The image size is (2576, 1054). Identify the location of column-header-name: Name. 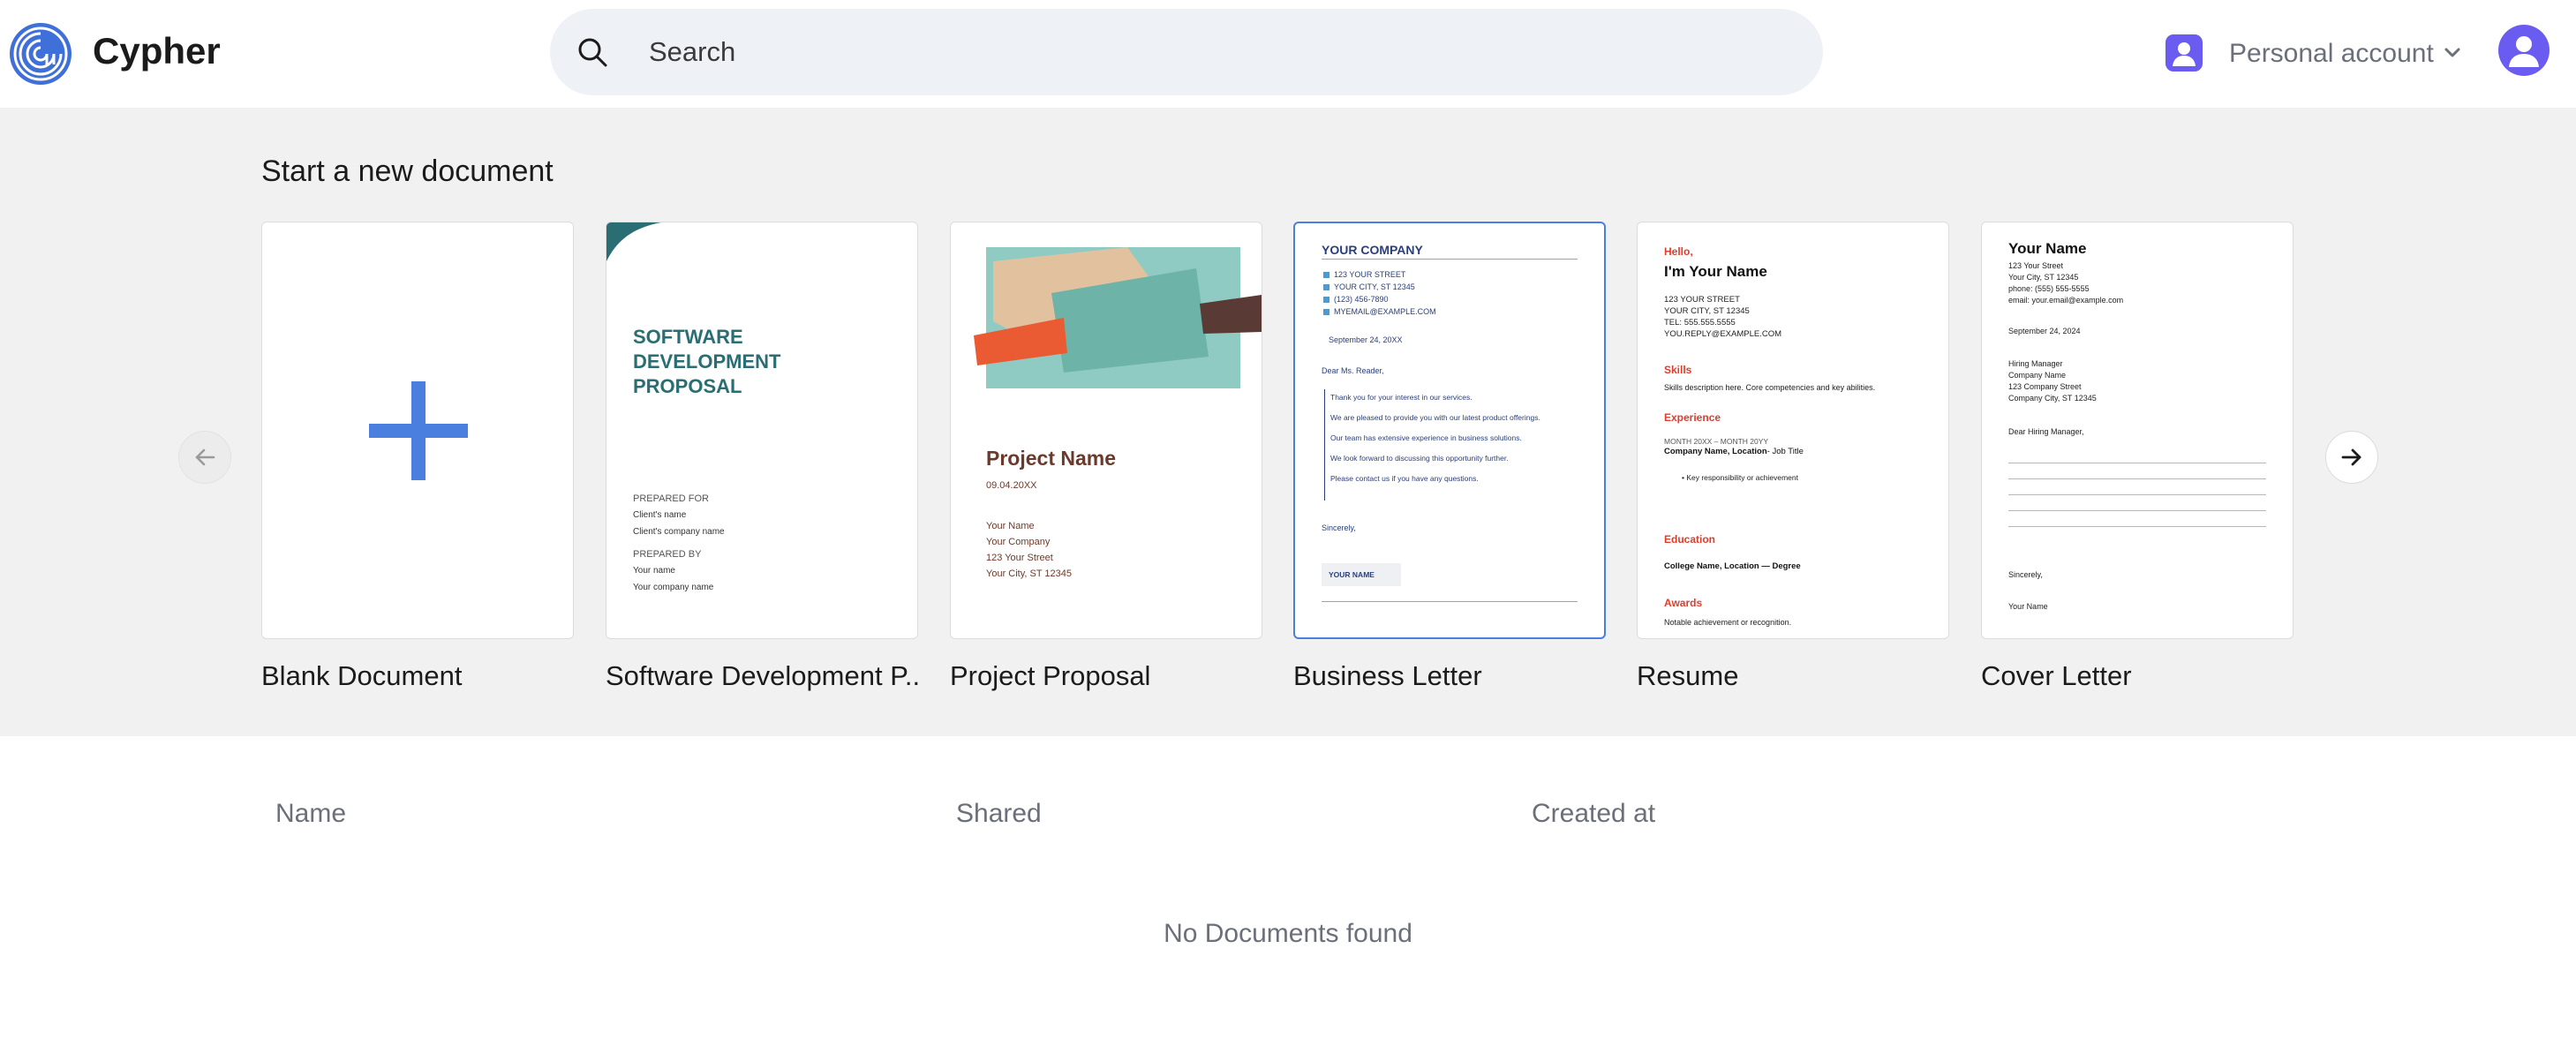
(311, 814).